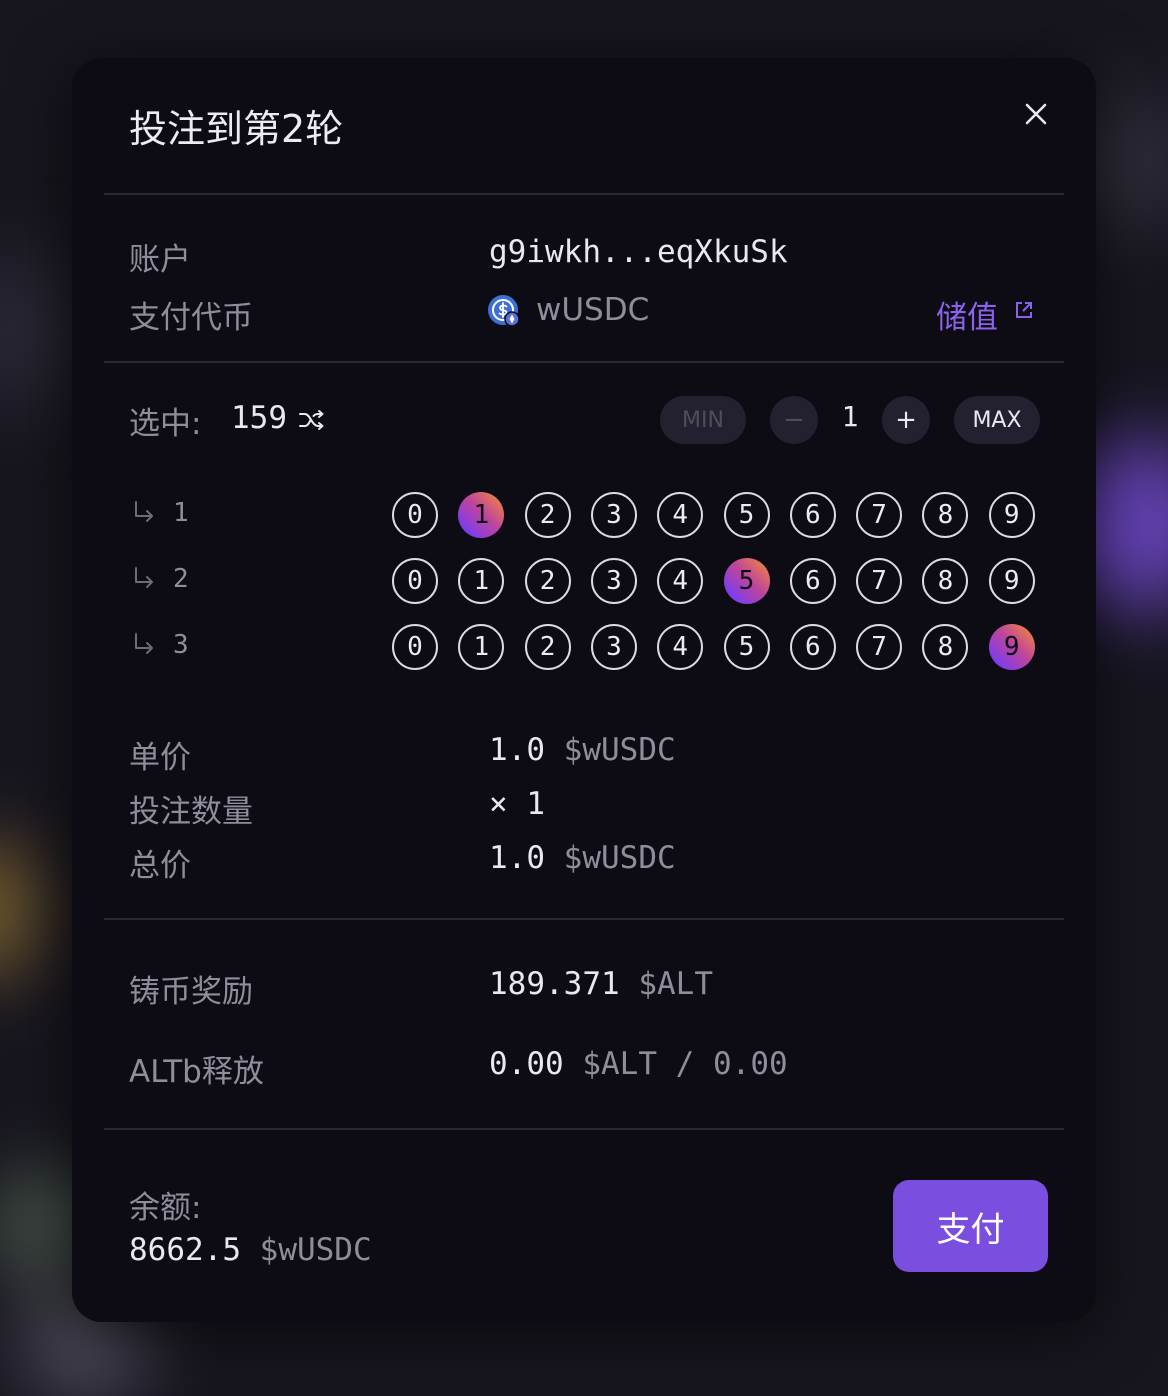 This screenshot has width=1168, height=1396. Describe the element at coordinates (191, 318) in the screenshot. I see `pay-token-label: 支付代币` at that location.